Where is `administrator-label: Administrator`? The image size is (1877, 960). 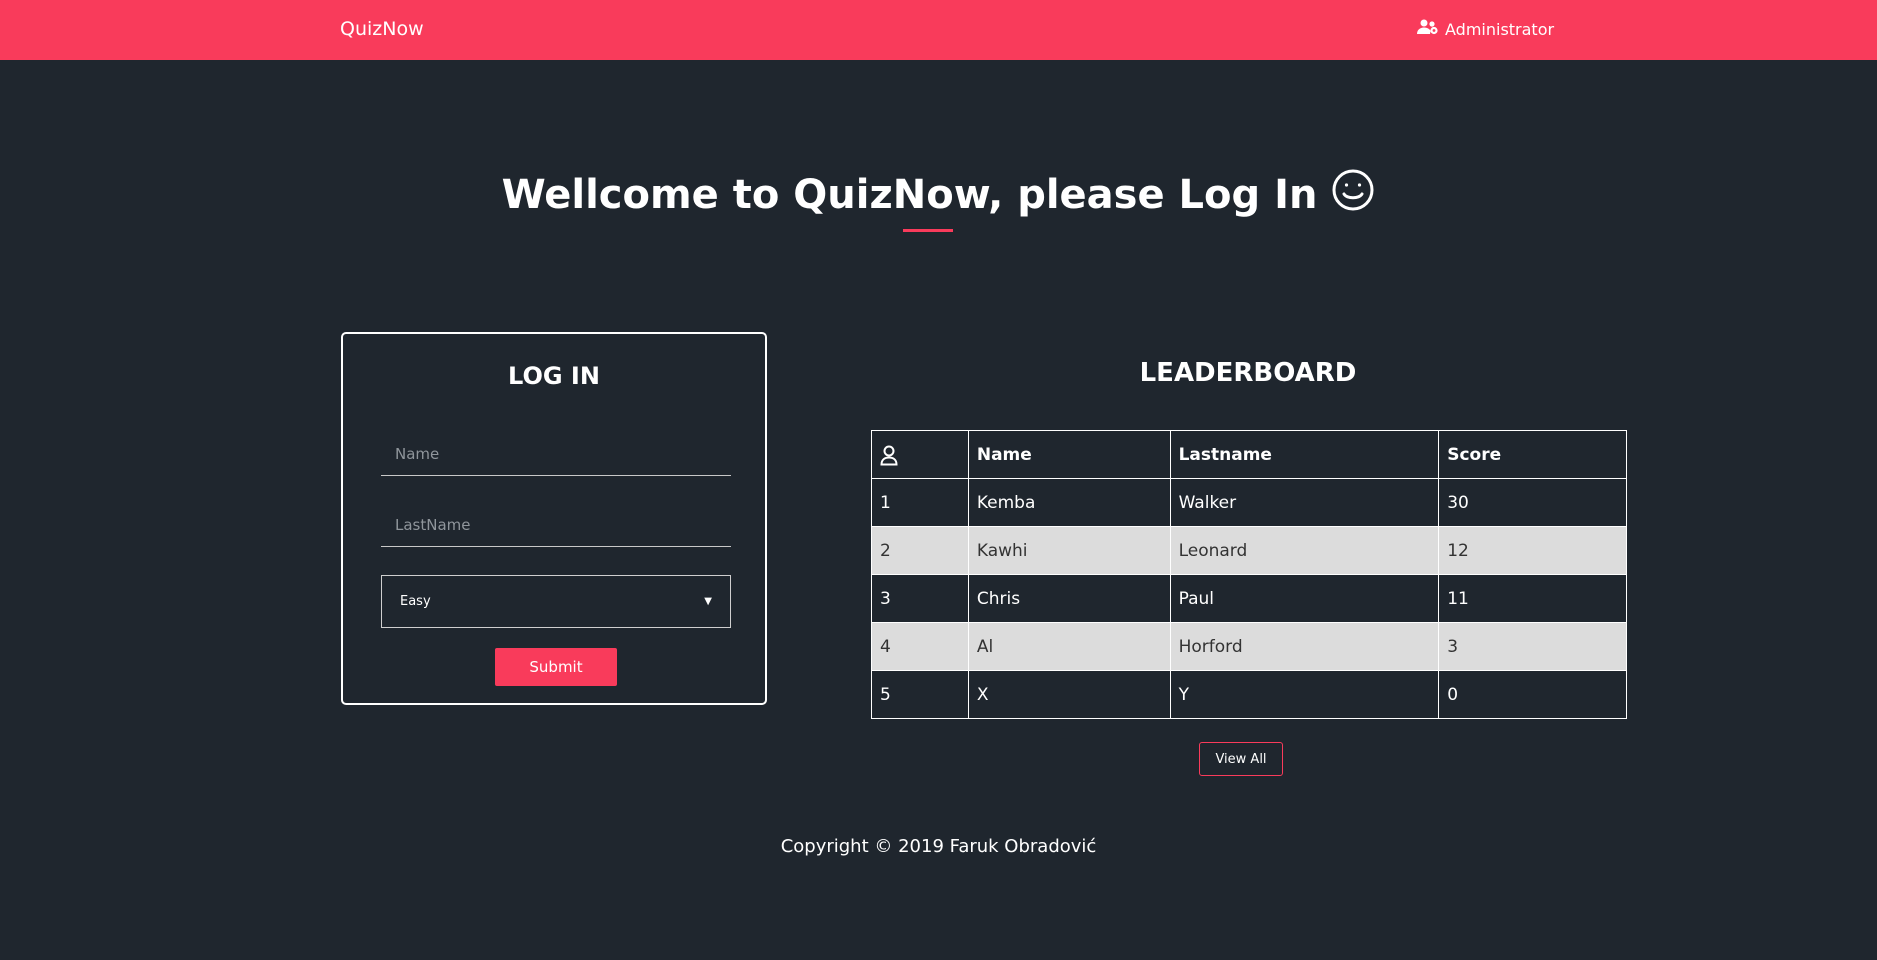 administrator-label: Administrator is located at coordinates (1500, 29).